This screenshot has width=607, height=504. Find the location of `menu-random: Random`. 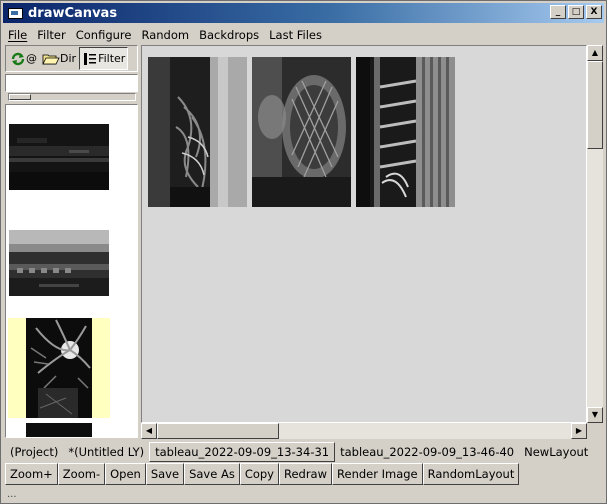

menu-random: Random is located at coordinates (165, 35).